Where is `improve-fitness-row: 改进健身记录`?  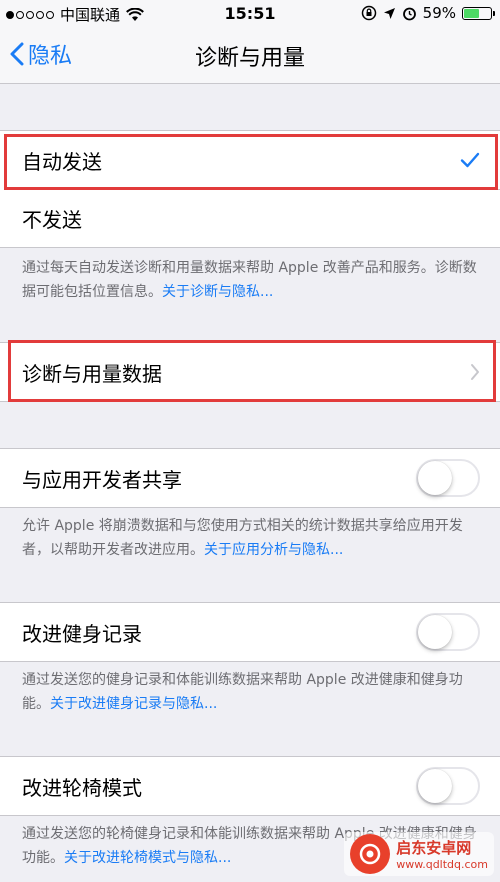
improve-fitness-row: 改进健身记录 is located at coordinates (250, 632).